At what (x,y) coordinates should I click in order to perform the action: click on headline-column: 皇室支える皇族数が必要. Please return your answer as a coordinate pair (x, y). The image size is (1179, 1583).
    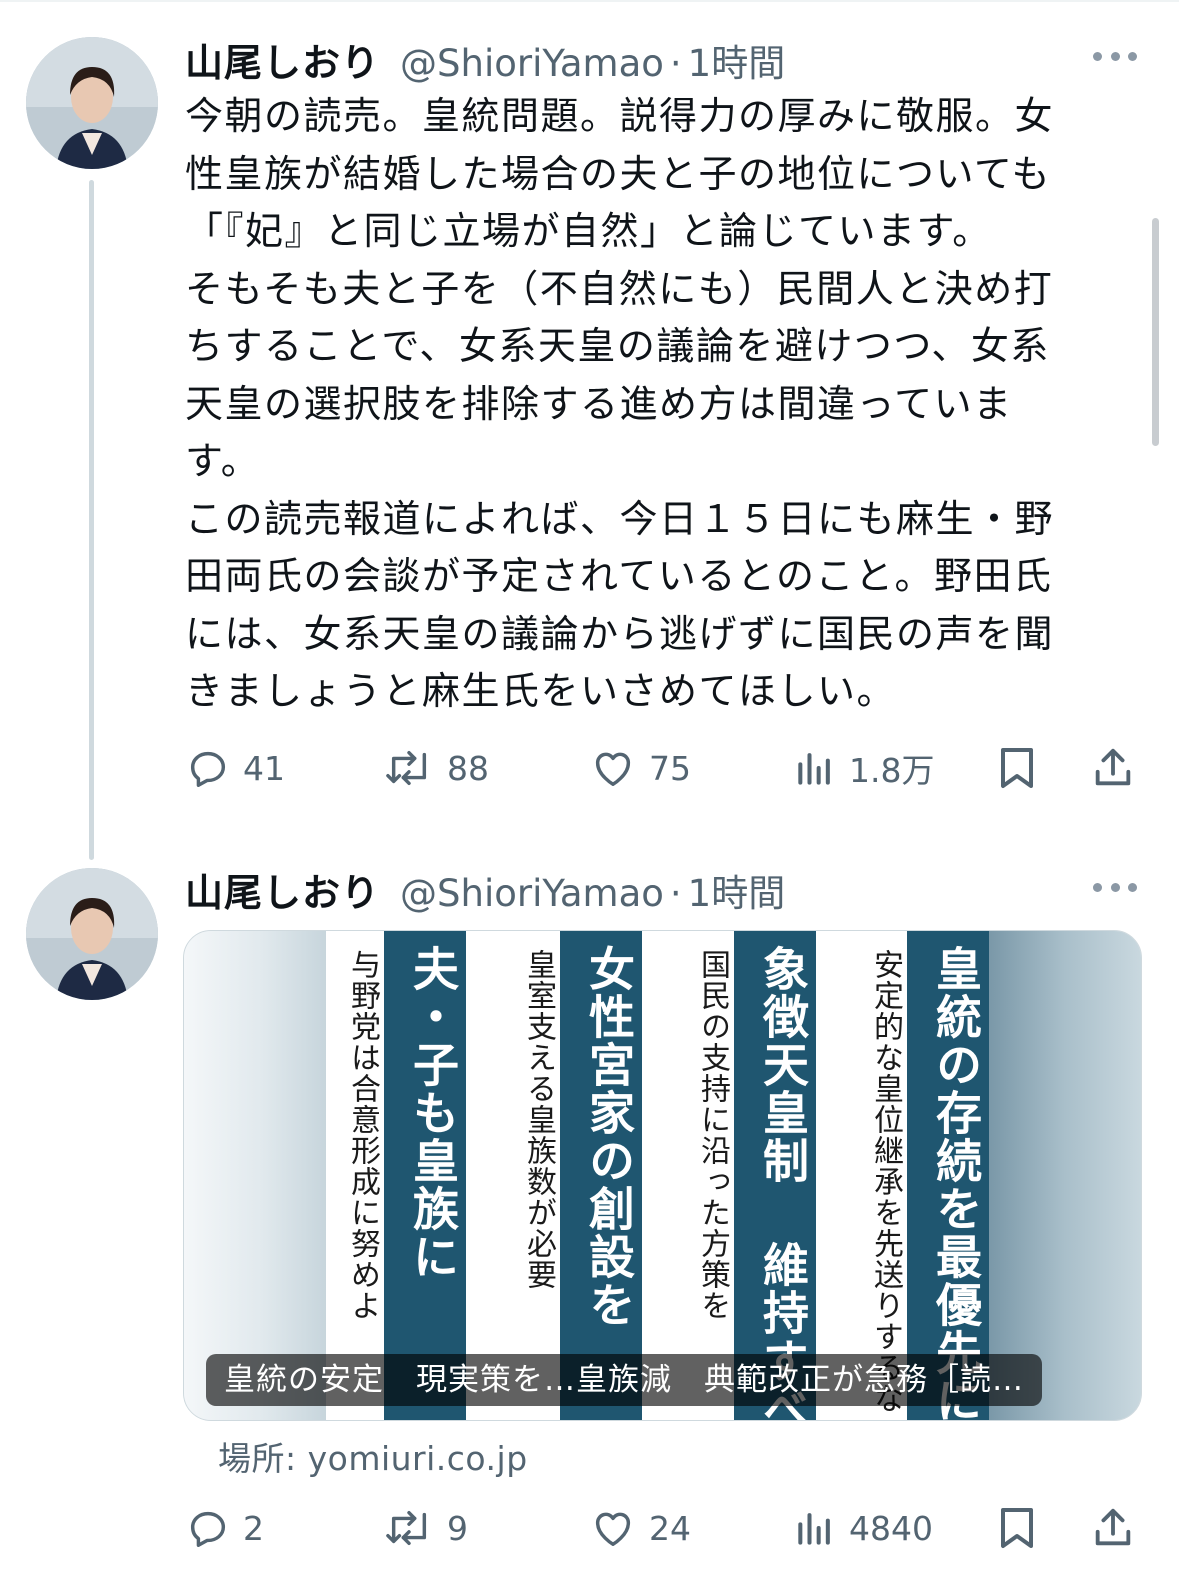
    Looking at the image, I should click on (513, 1175).